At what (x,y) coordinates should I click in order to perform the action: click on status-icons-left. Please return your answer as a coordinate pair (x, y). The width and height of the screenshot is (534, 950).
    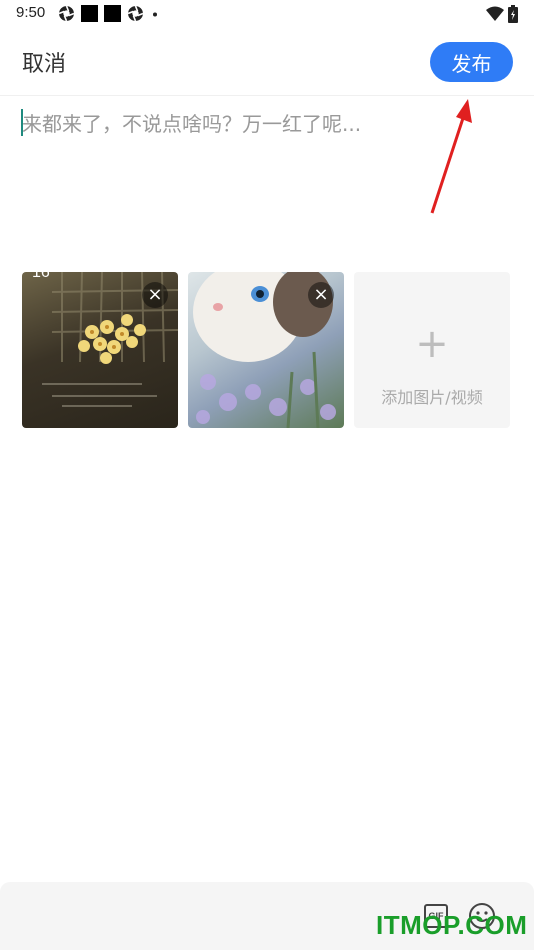
    Looking at the image, I should click on (109, 13).